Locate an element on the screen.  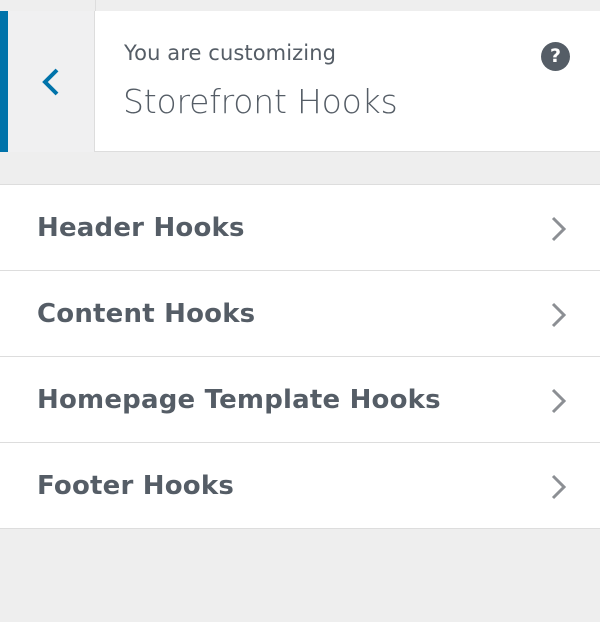
help-icon: ? is located at coordinates (555, 56).